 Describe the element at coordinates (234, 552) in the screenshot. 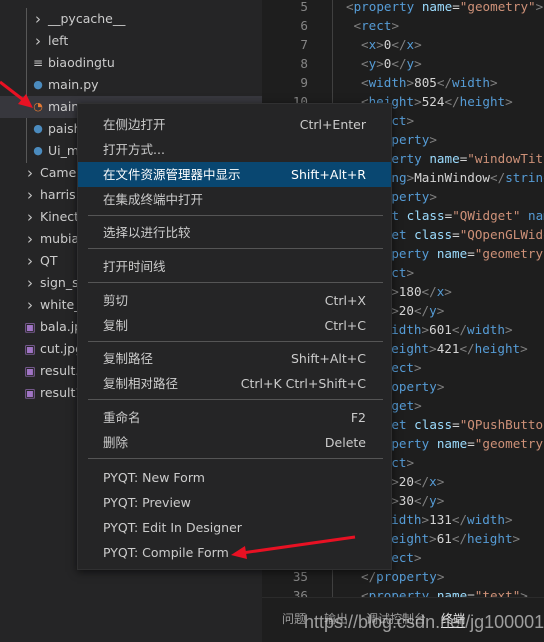

I see `menu-item: PYQT: Compile Form` at that location.